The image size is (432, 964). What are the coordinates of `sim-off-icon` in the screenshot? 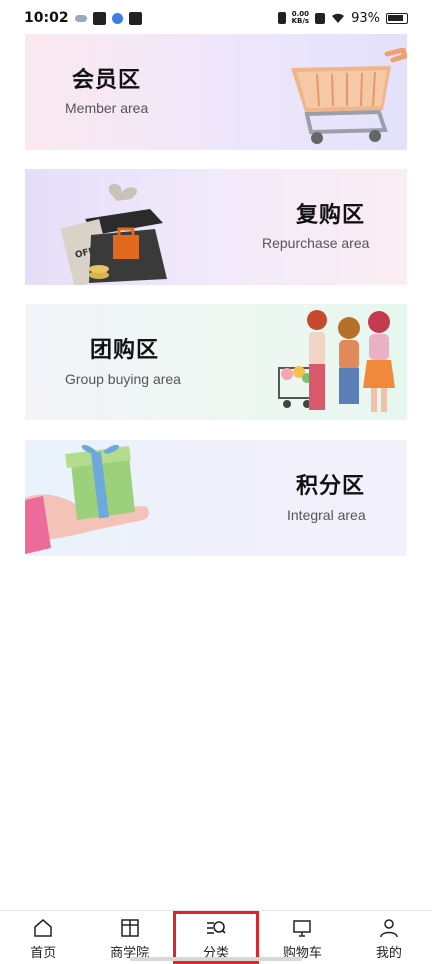 It's located at (320, 18).